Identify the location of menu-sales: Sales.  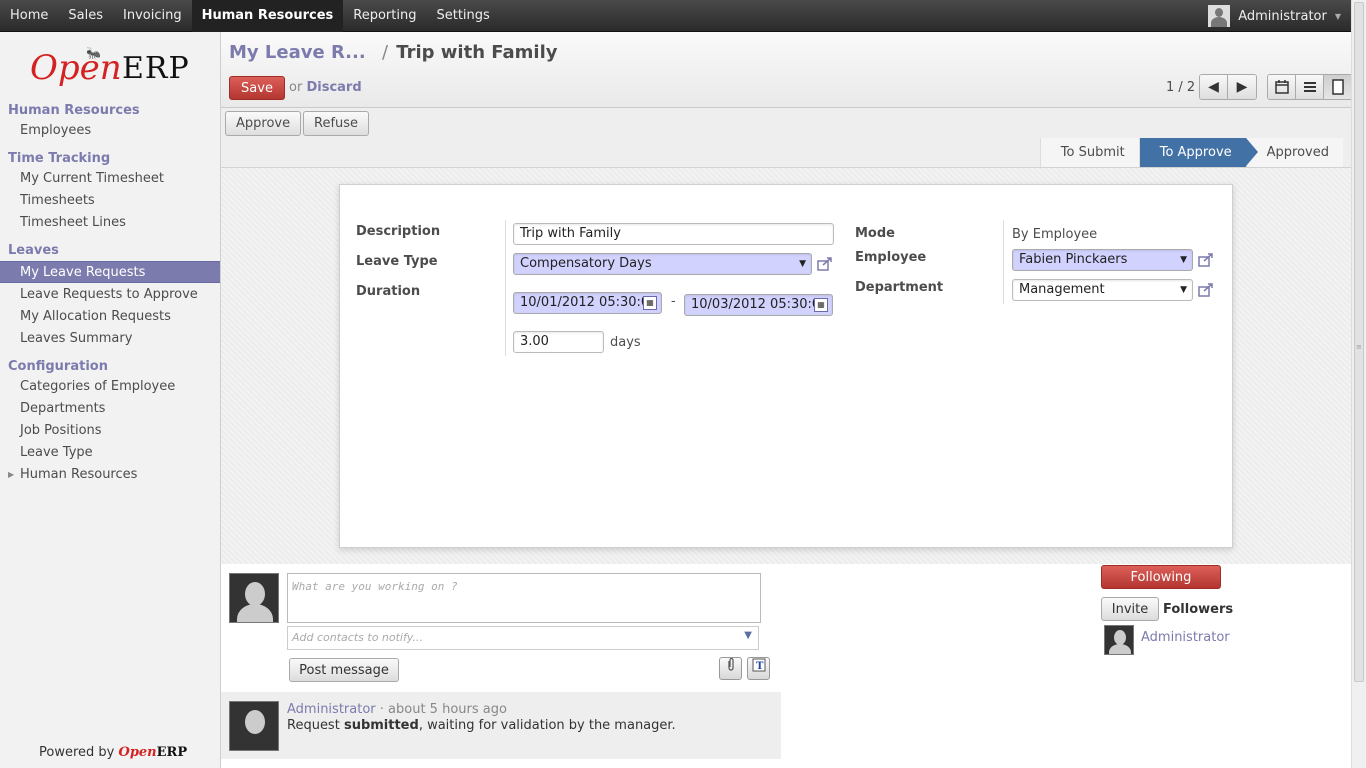
(85, 16).